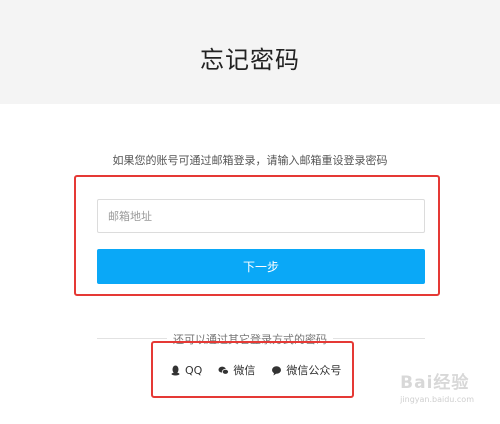 This screenshot has height=424, width=500. Describe the element at coordinates (437, 399) in the screenshot. I see `watermark-site: jingyan.baidu.com` at that location.